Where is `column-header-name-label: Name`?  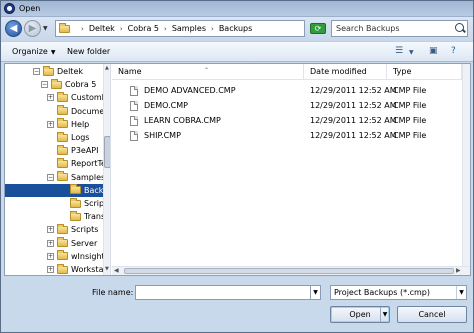 column-header-name-label: Name is located at coordinates (130, 71).